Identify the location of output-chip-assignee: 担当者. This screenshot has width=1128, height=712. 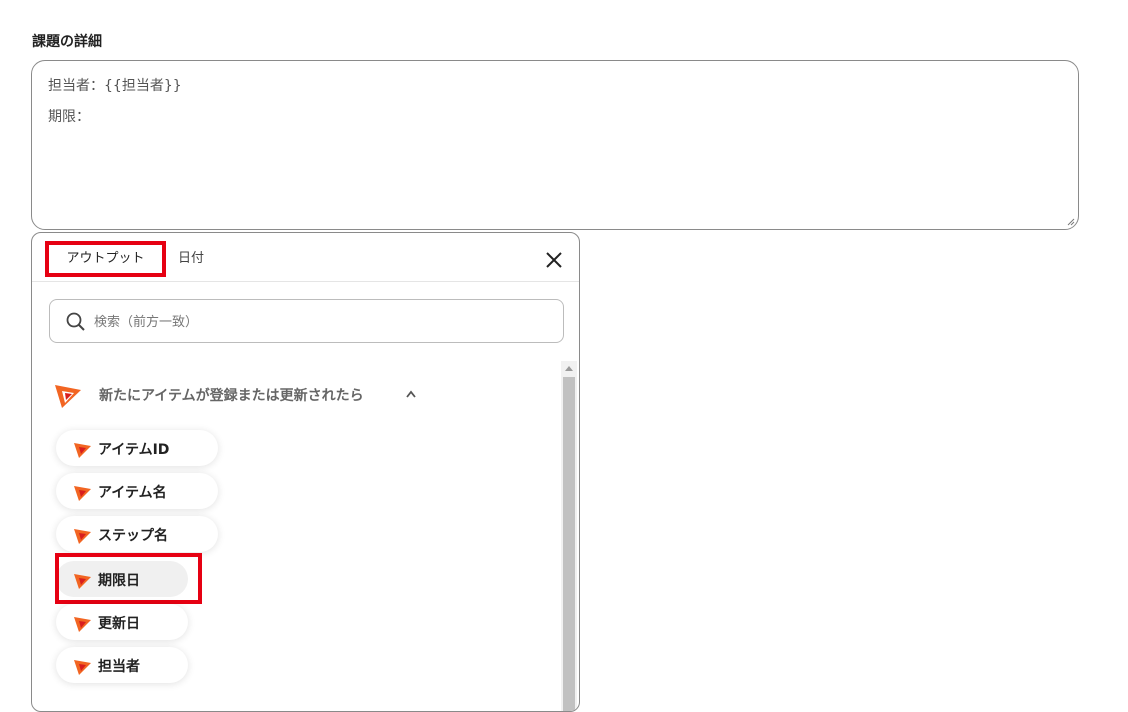
(122, 665).